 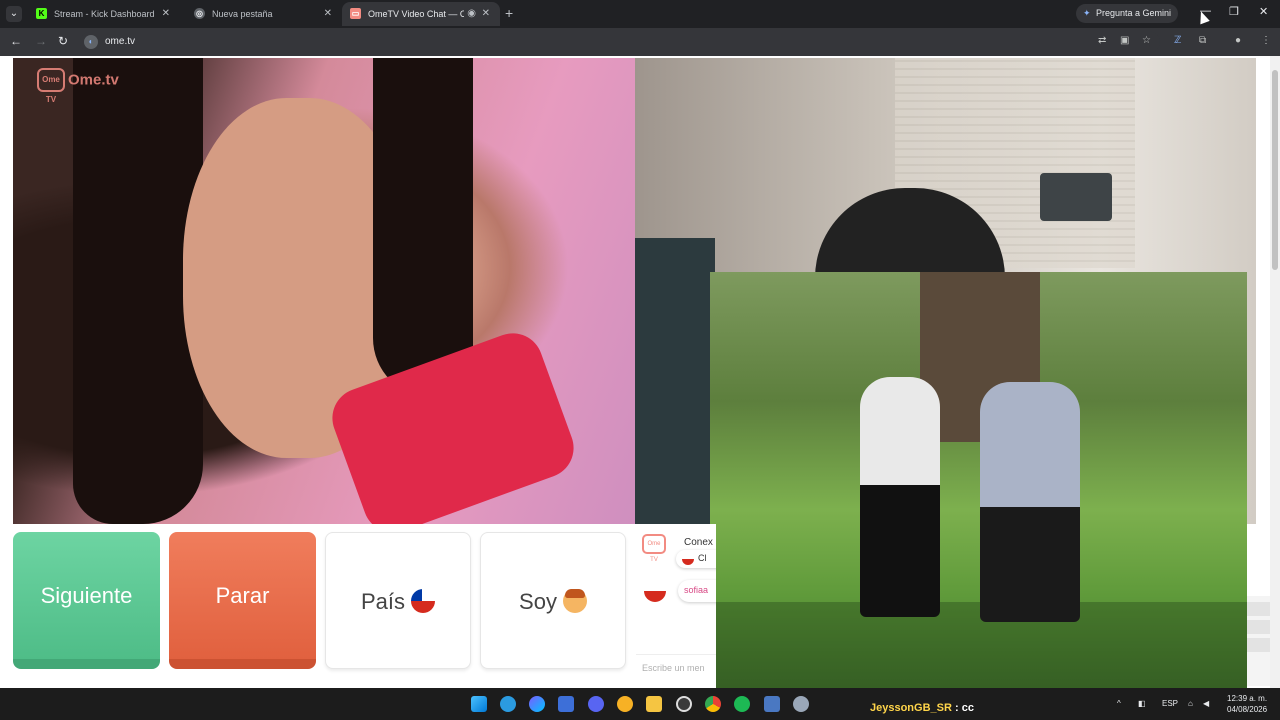 I want to click on copilot-icon, so click(x=537, y=704).